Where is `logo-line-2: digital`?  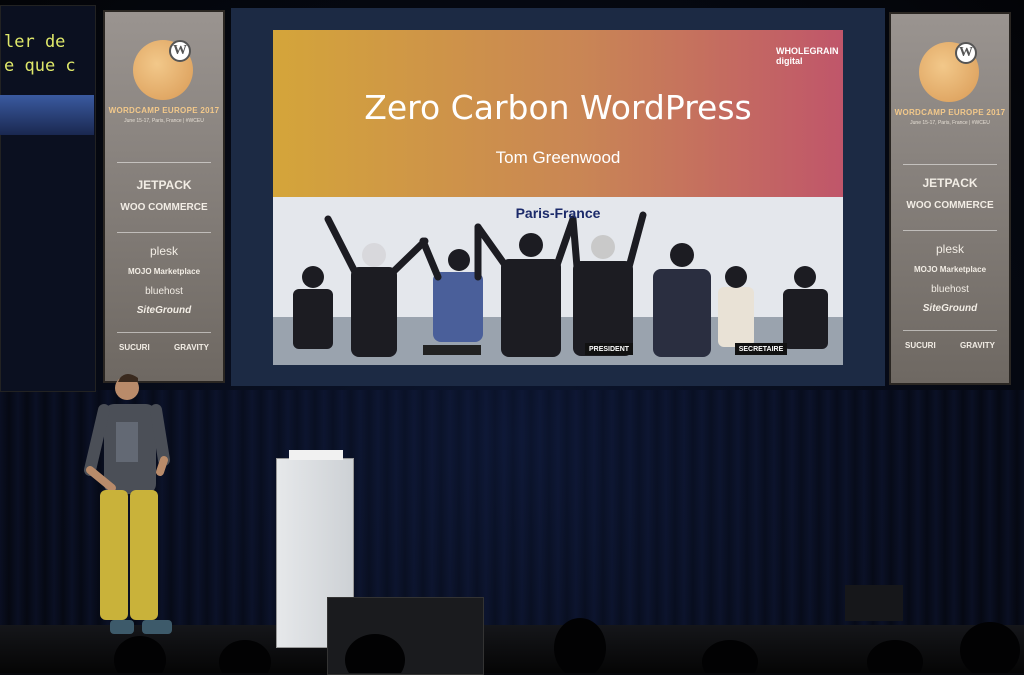
logo-line-2: digital is located at coordinates (789, 61).